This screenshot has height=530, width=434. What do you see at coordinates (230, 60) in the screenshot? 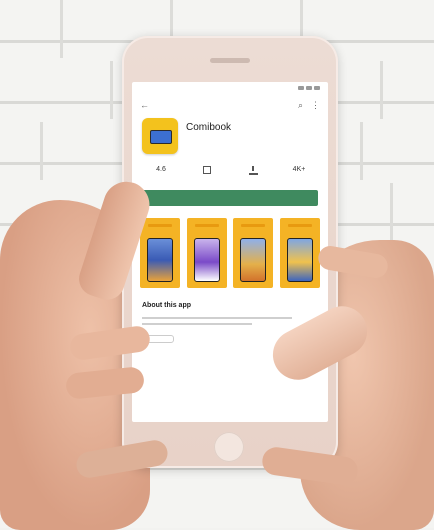
I see `phone-speaker` at bounding box center [230, 60].